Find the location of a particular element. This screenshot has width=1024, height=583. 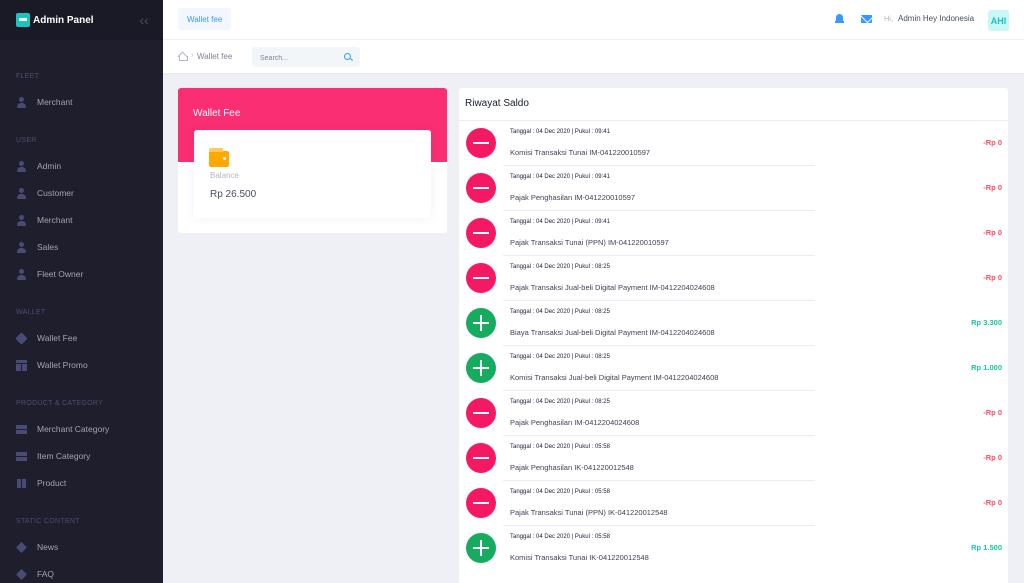

transaction-amount: Rp 1.500 is located at coordinates (986, 547).